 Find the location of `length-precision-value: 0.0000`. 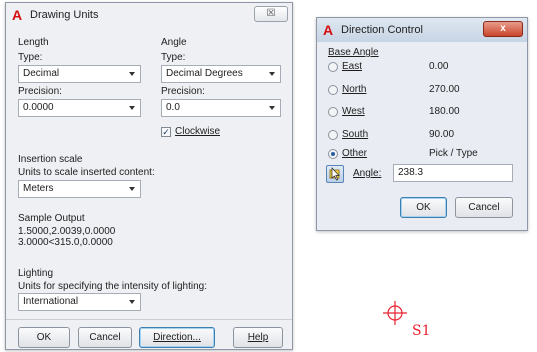

length-precision-value: 0.0000 is located at coordinates (38, 107).